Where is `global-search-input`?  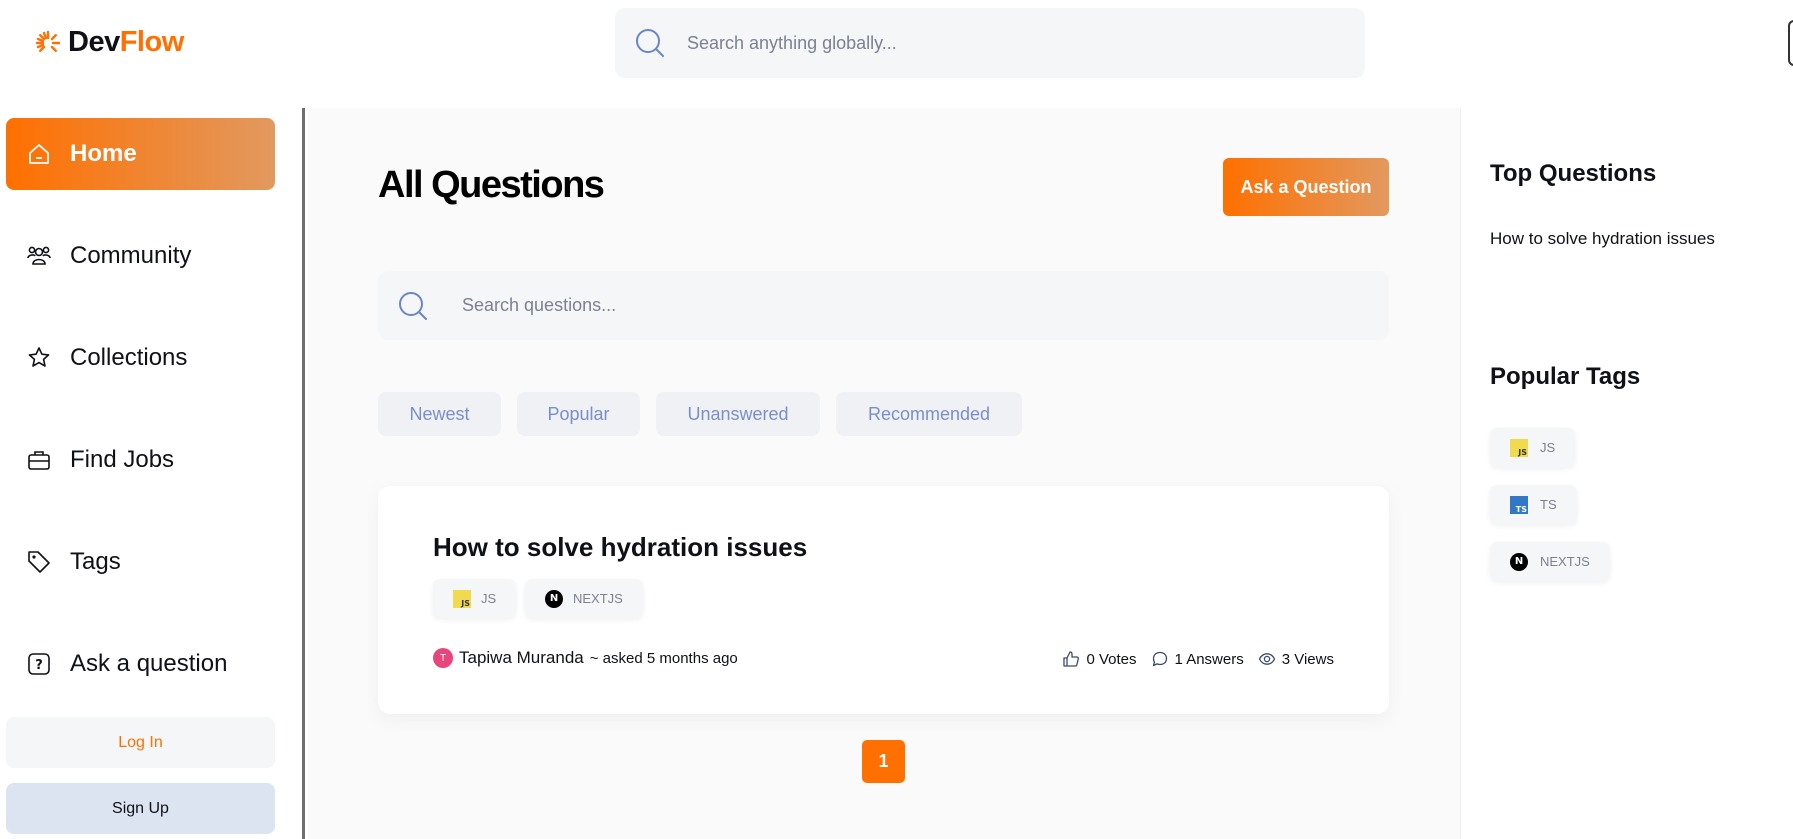 global-search-input is located at coordinates (987, 43).